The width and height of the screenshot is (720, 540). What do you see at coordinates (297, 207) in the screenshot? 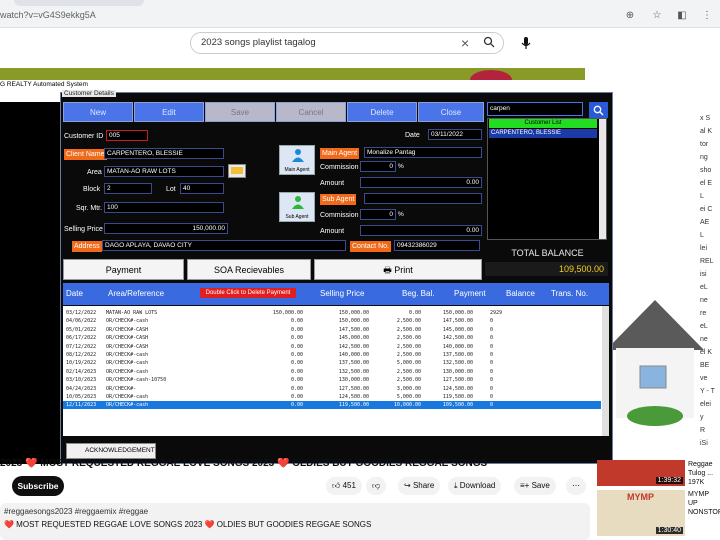
I see `sub-agent-button: Sub Agent` at bounding box center [297, 207].